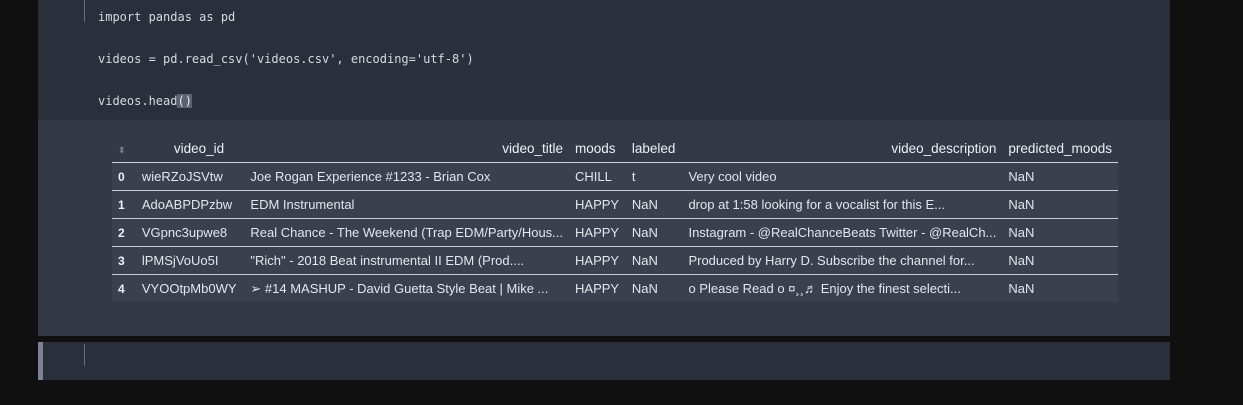 The image size is (1243, 405). Describe the element at coordinates (167, 17) in the screenshot. I see `code-line-import: import pandas as pd` at that location.